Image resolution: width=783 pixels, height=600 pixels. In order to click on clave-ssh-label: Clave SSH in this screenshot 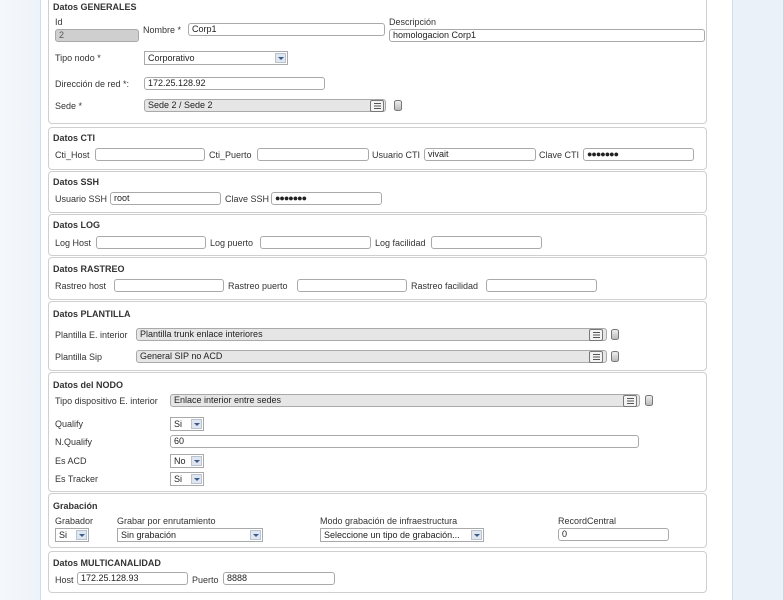, I will do `click(247, 199)`.